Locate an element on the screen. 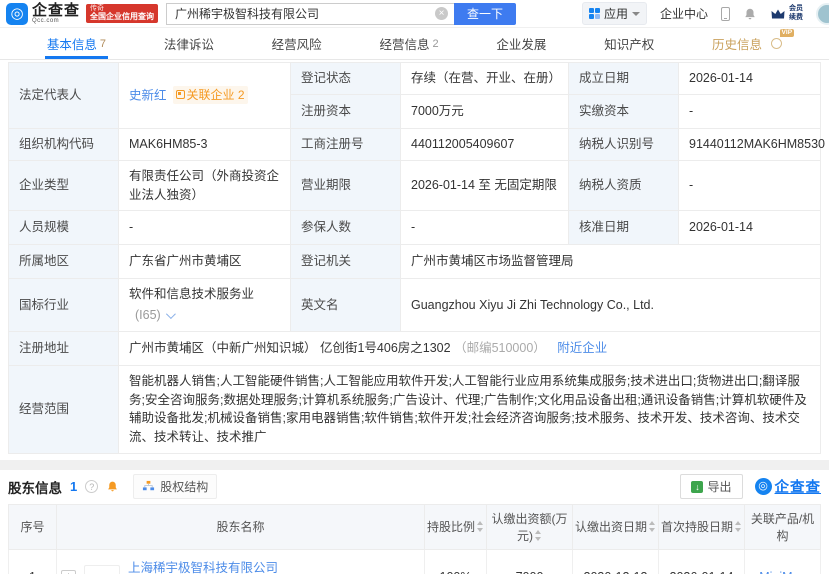 The image size is (829, 574). field-value: 广东省广州市黄埔区 is located at coordinates (204, 262).